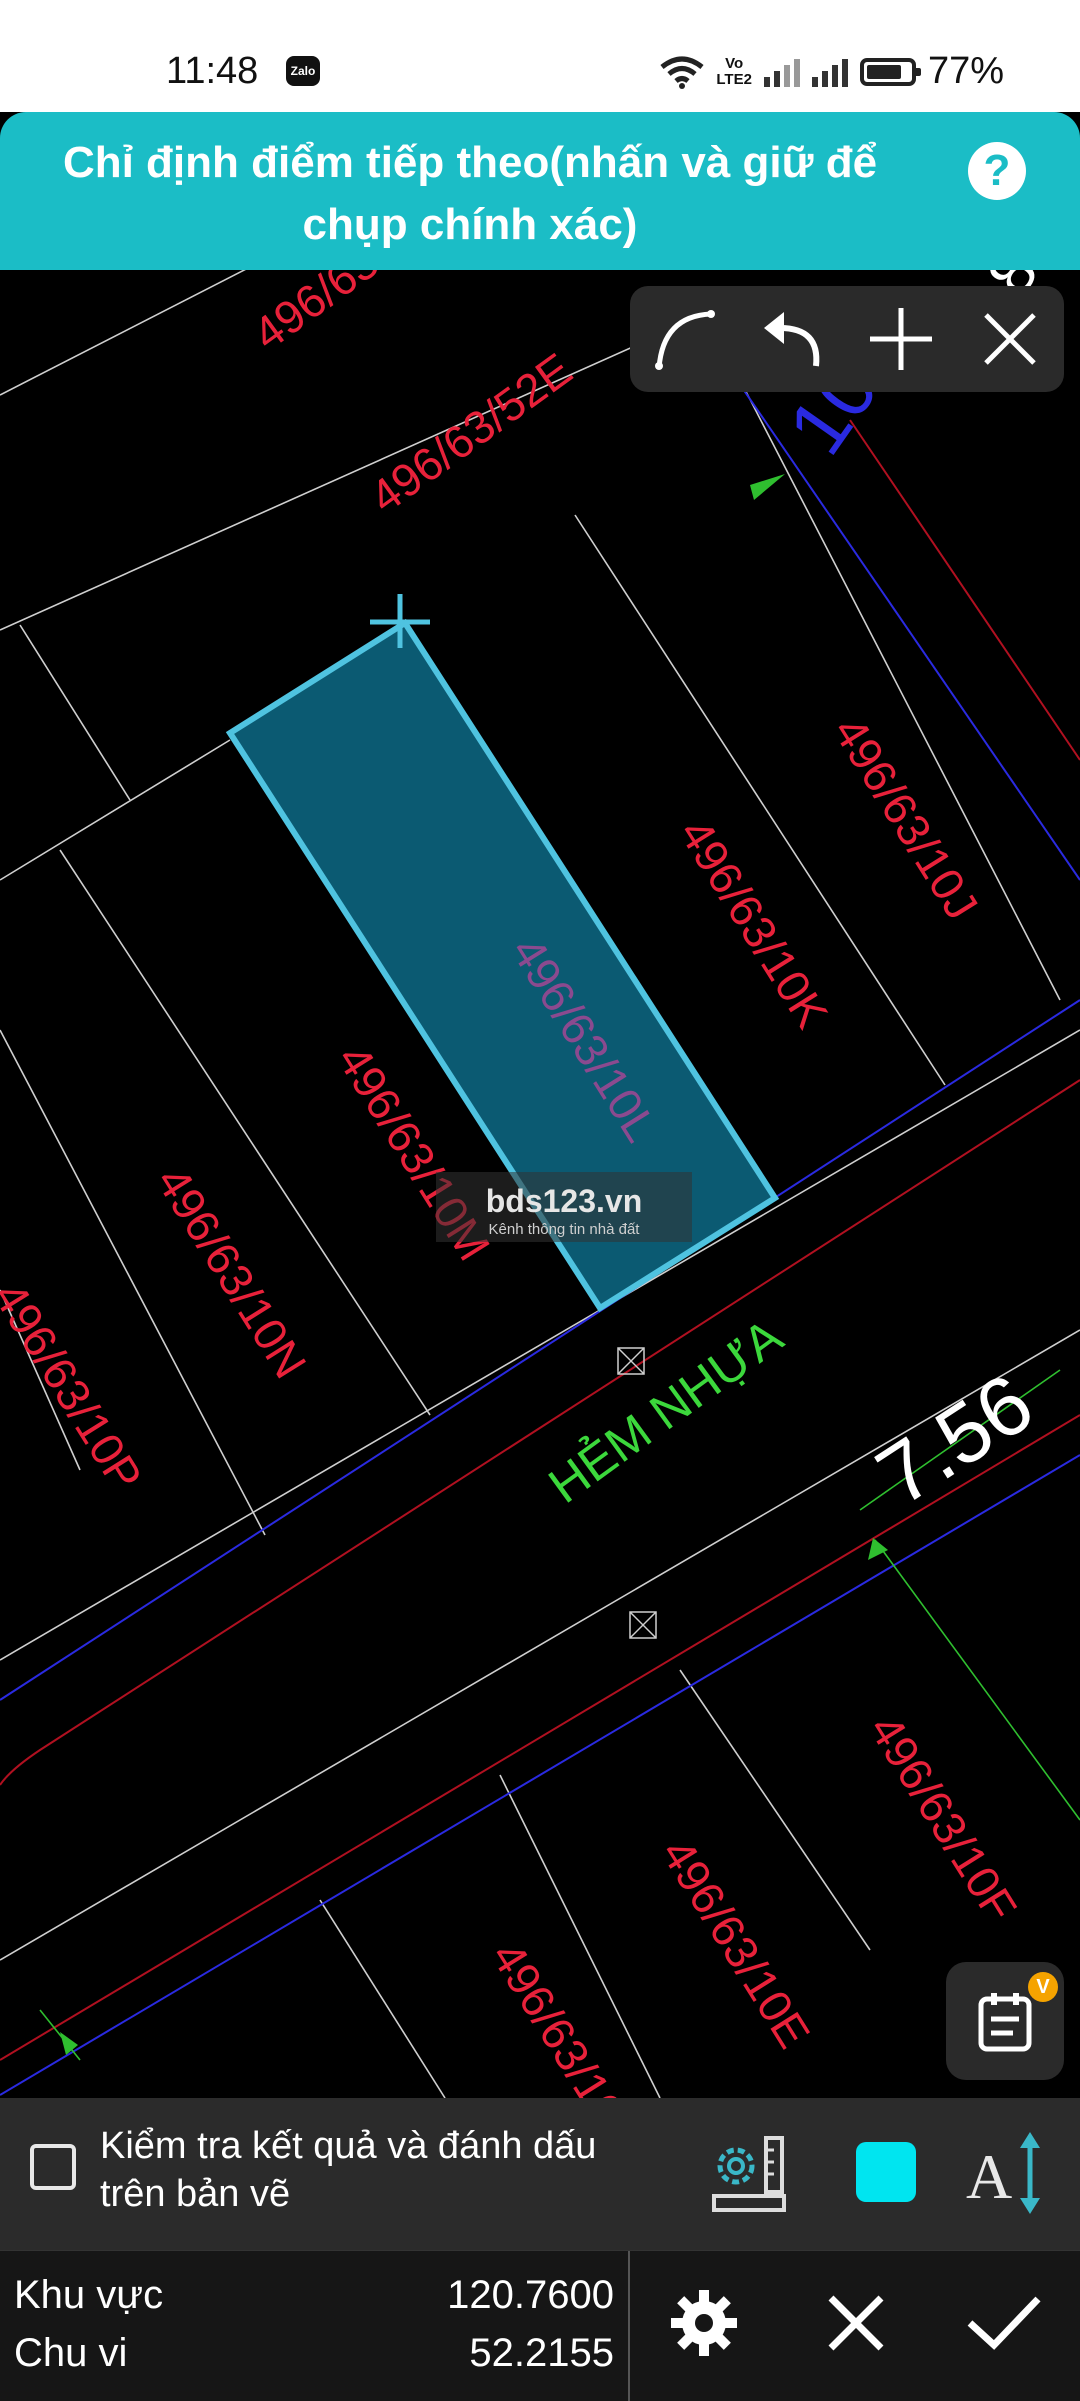 The height and width of the screenshot is (2401, 1080). I want to click on cancel-button, so click(856, 2323).